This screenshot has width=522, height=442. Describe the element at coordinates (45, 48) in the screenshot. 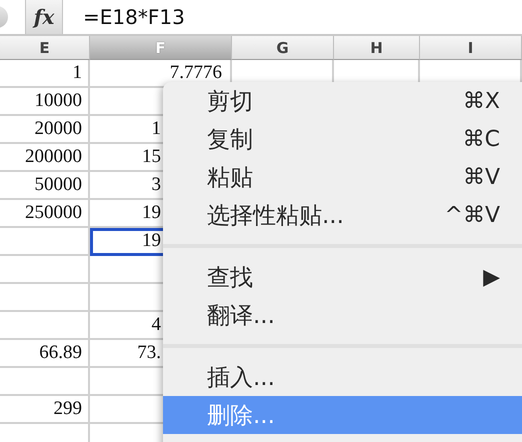

I see `column-header: E` at that location.